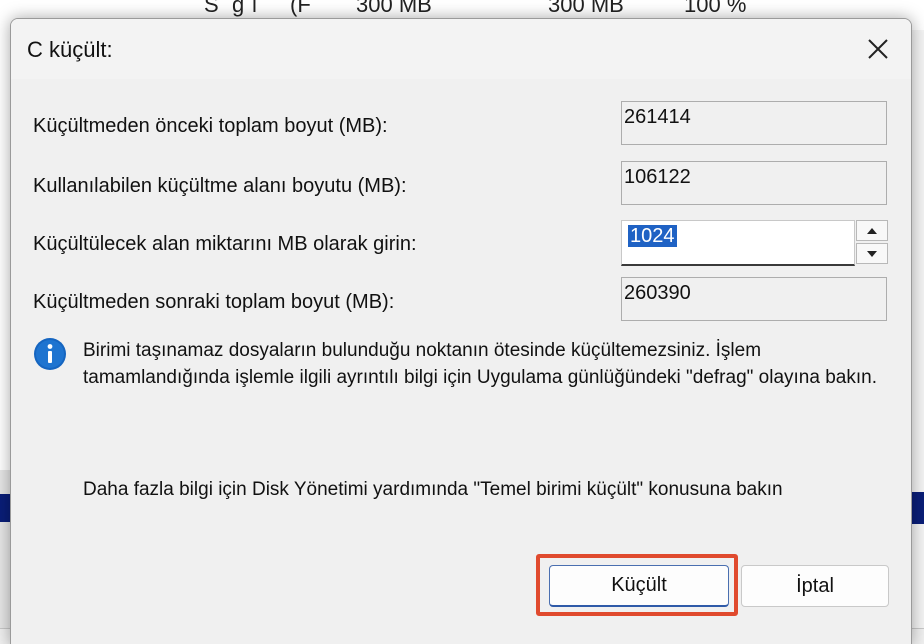 The image size is (924, 644). Describe the element at coordinates (211, 8) in the screenshot. I see `background-text: S` at that location.